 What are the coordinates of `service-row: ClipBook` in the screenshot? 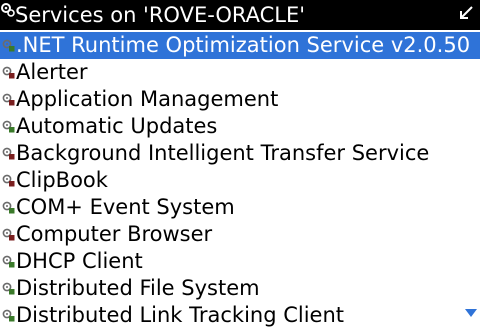 It's located at (240, 180).